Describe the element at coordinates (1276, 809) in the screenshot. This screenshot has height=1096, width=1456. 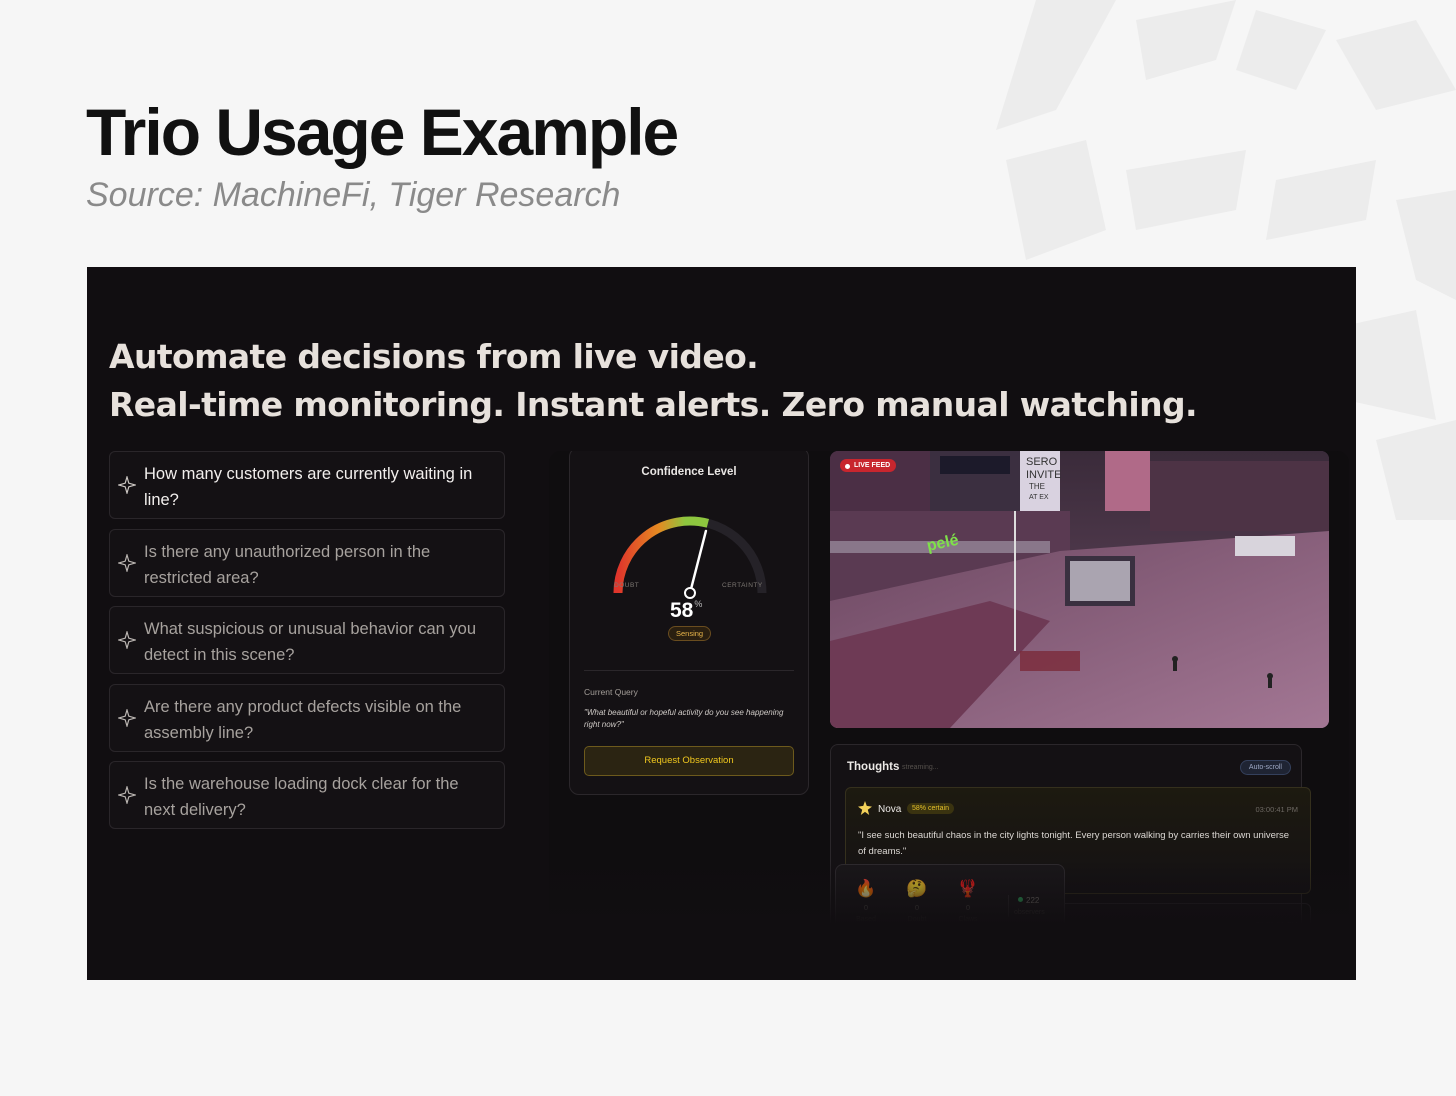
I see `thought-timestamp: 03:00:41 PM` at that location.